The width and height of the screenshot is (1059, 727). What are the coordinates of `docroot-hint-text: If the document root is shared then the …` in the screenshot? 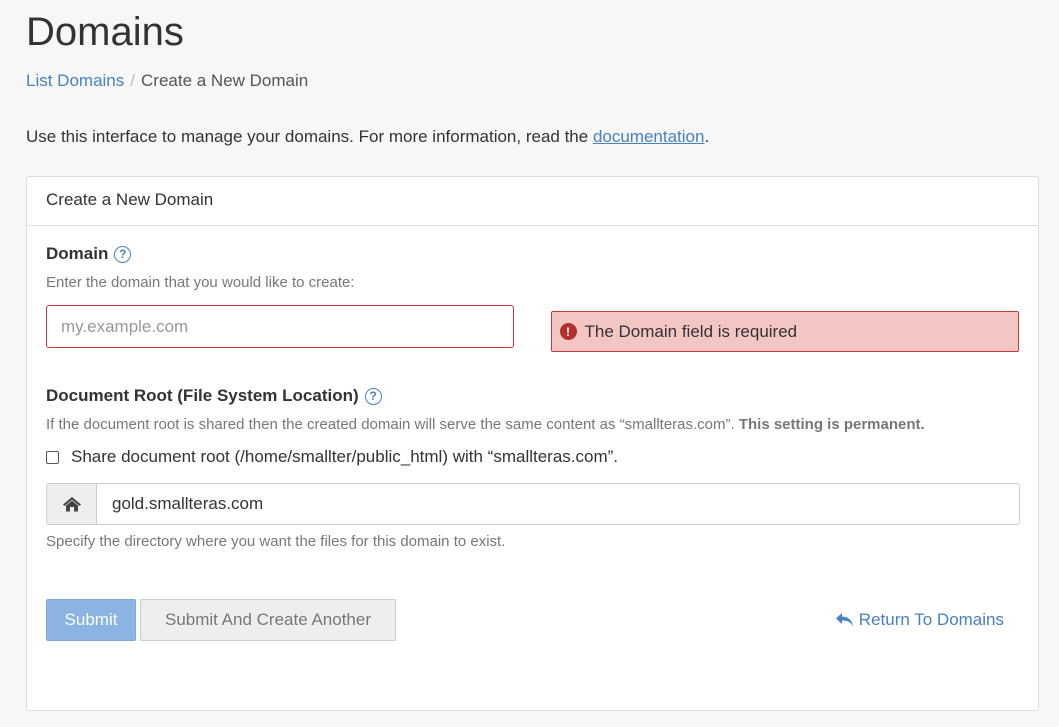 It's located at (392, 424).